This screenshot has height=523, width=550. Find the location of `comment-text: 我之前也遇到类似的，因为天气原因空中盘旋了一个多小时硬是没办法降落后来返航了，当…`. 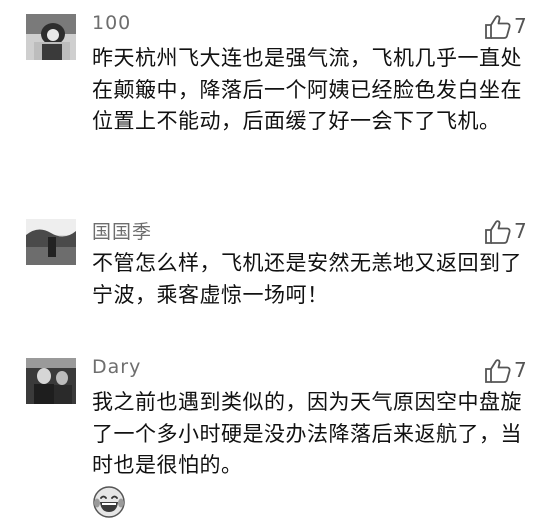

comment-text: 我之前也遇到类似的，因为天气原因空中盘旋了一个多小时硬是没办法降落后来返航了，当… is located at coordinates (307, 433).